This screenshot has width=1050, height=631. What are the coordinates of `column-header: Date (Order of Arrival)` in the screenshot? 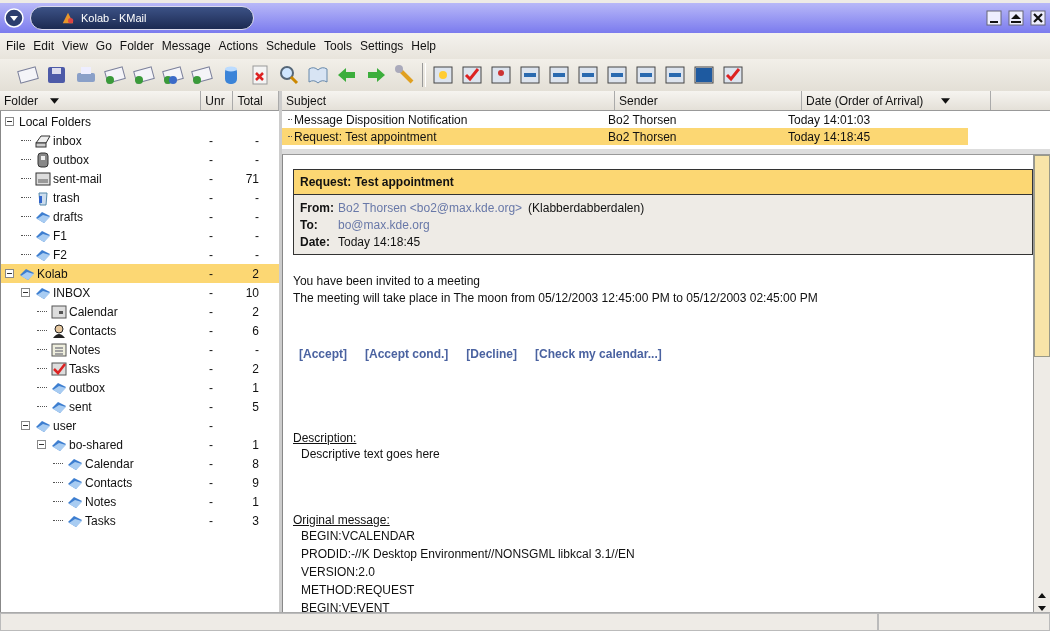 It's located at (896, 100).